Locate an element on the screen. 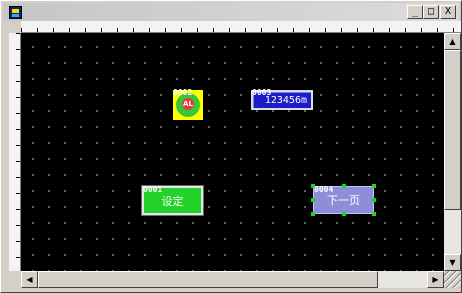 Image resolution: width=462 pixels, height=293 pixels. object-id-label: 0003 is located at coordinates (262, 92).